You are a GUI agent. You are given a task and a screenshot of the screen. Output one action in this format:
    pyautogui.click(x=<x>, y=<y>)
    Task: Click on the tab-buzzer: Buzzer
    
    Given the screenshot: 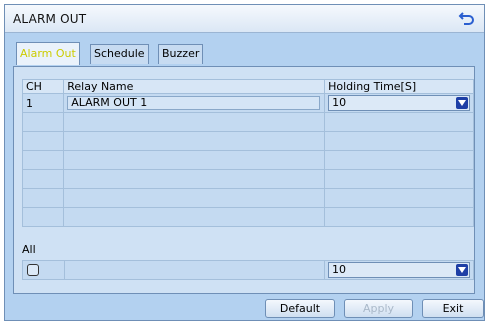 What is the action you would take?
    pyautogui.click(x=181, y=54)
    